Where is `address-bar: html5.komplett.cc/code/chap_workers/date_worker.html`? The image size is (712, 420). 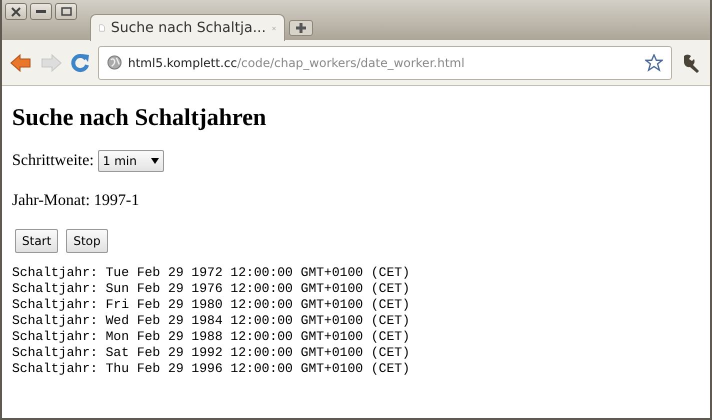
address-bar: html5.komplett.cc/code/chap_workers/date_worker.html is located at coordinates (385, 63).